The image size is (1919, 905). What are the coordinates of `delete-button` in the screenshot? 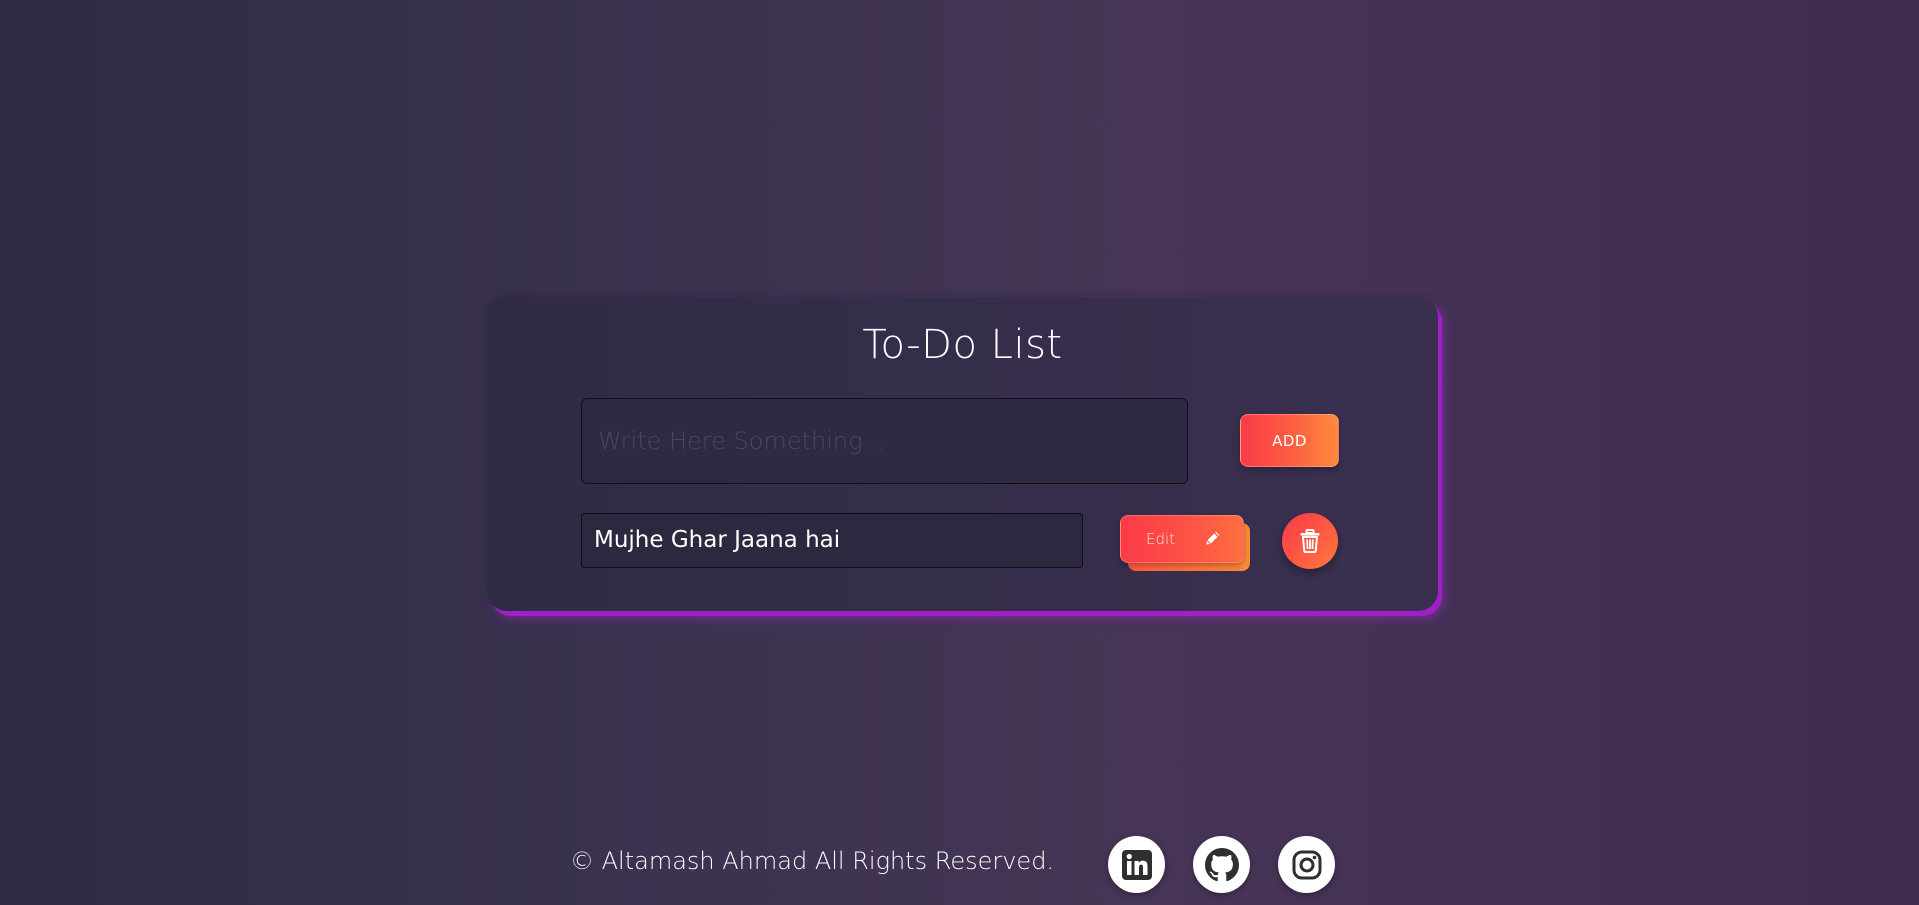 It's located at (1310, 541).